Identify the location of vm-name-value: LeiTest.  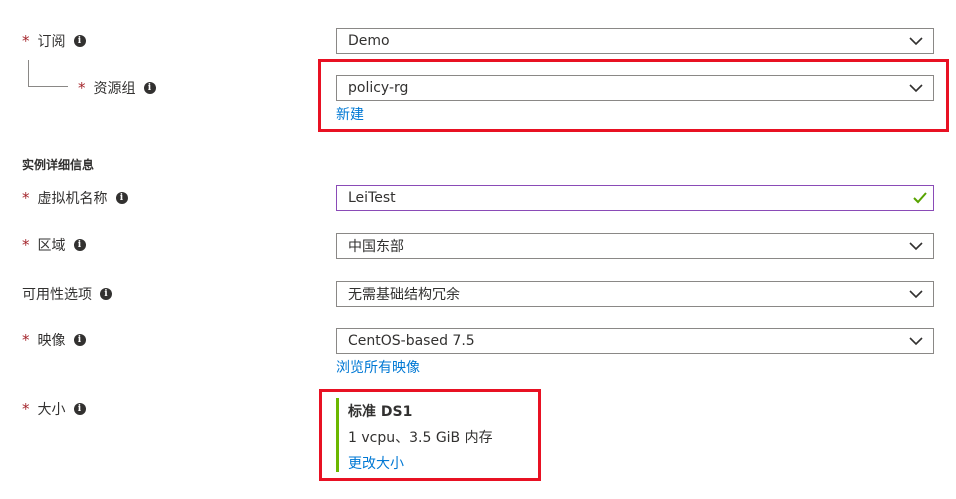
(372, 198).